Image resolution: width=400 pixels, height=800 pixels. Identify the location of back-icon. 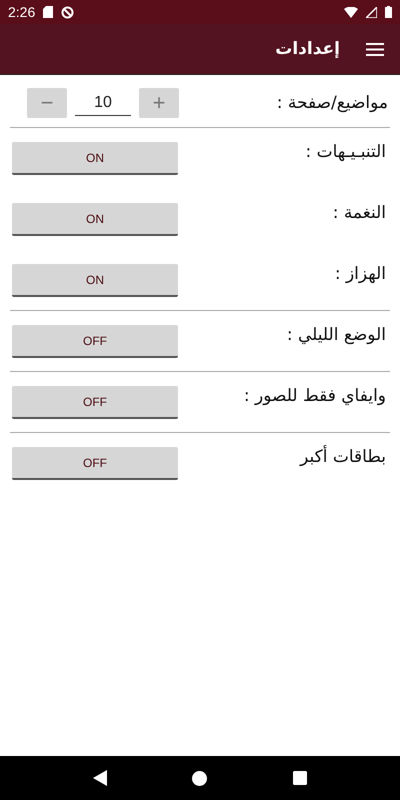
(99, 778).